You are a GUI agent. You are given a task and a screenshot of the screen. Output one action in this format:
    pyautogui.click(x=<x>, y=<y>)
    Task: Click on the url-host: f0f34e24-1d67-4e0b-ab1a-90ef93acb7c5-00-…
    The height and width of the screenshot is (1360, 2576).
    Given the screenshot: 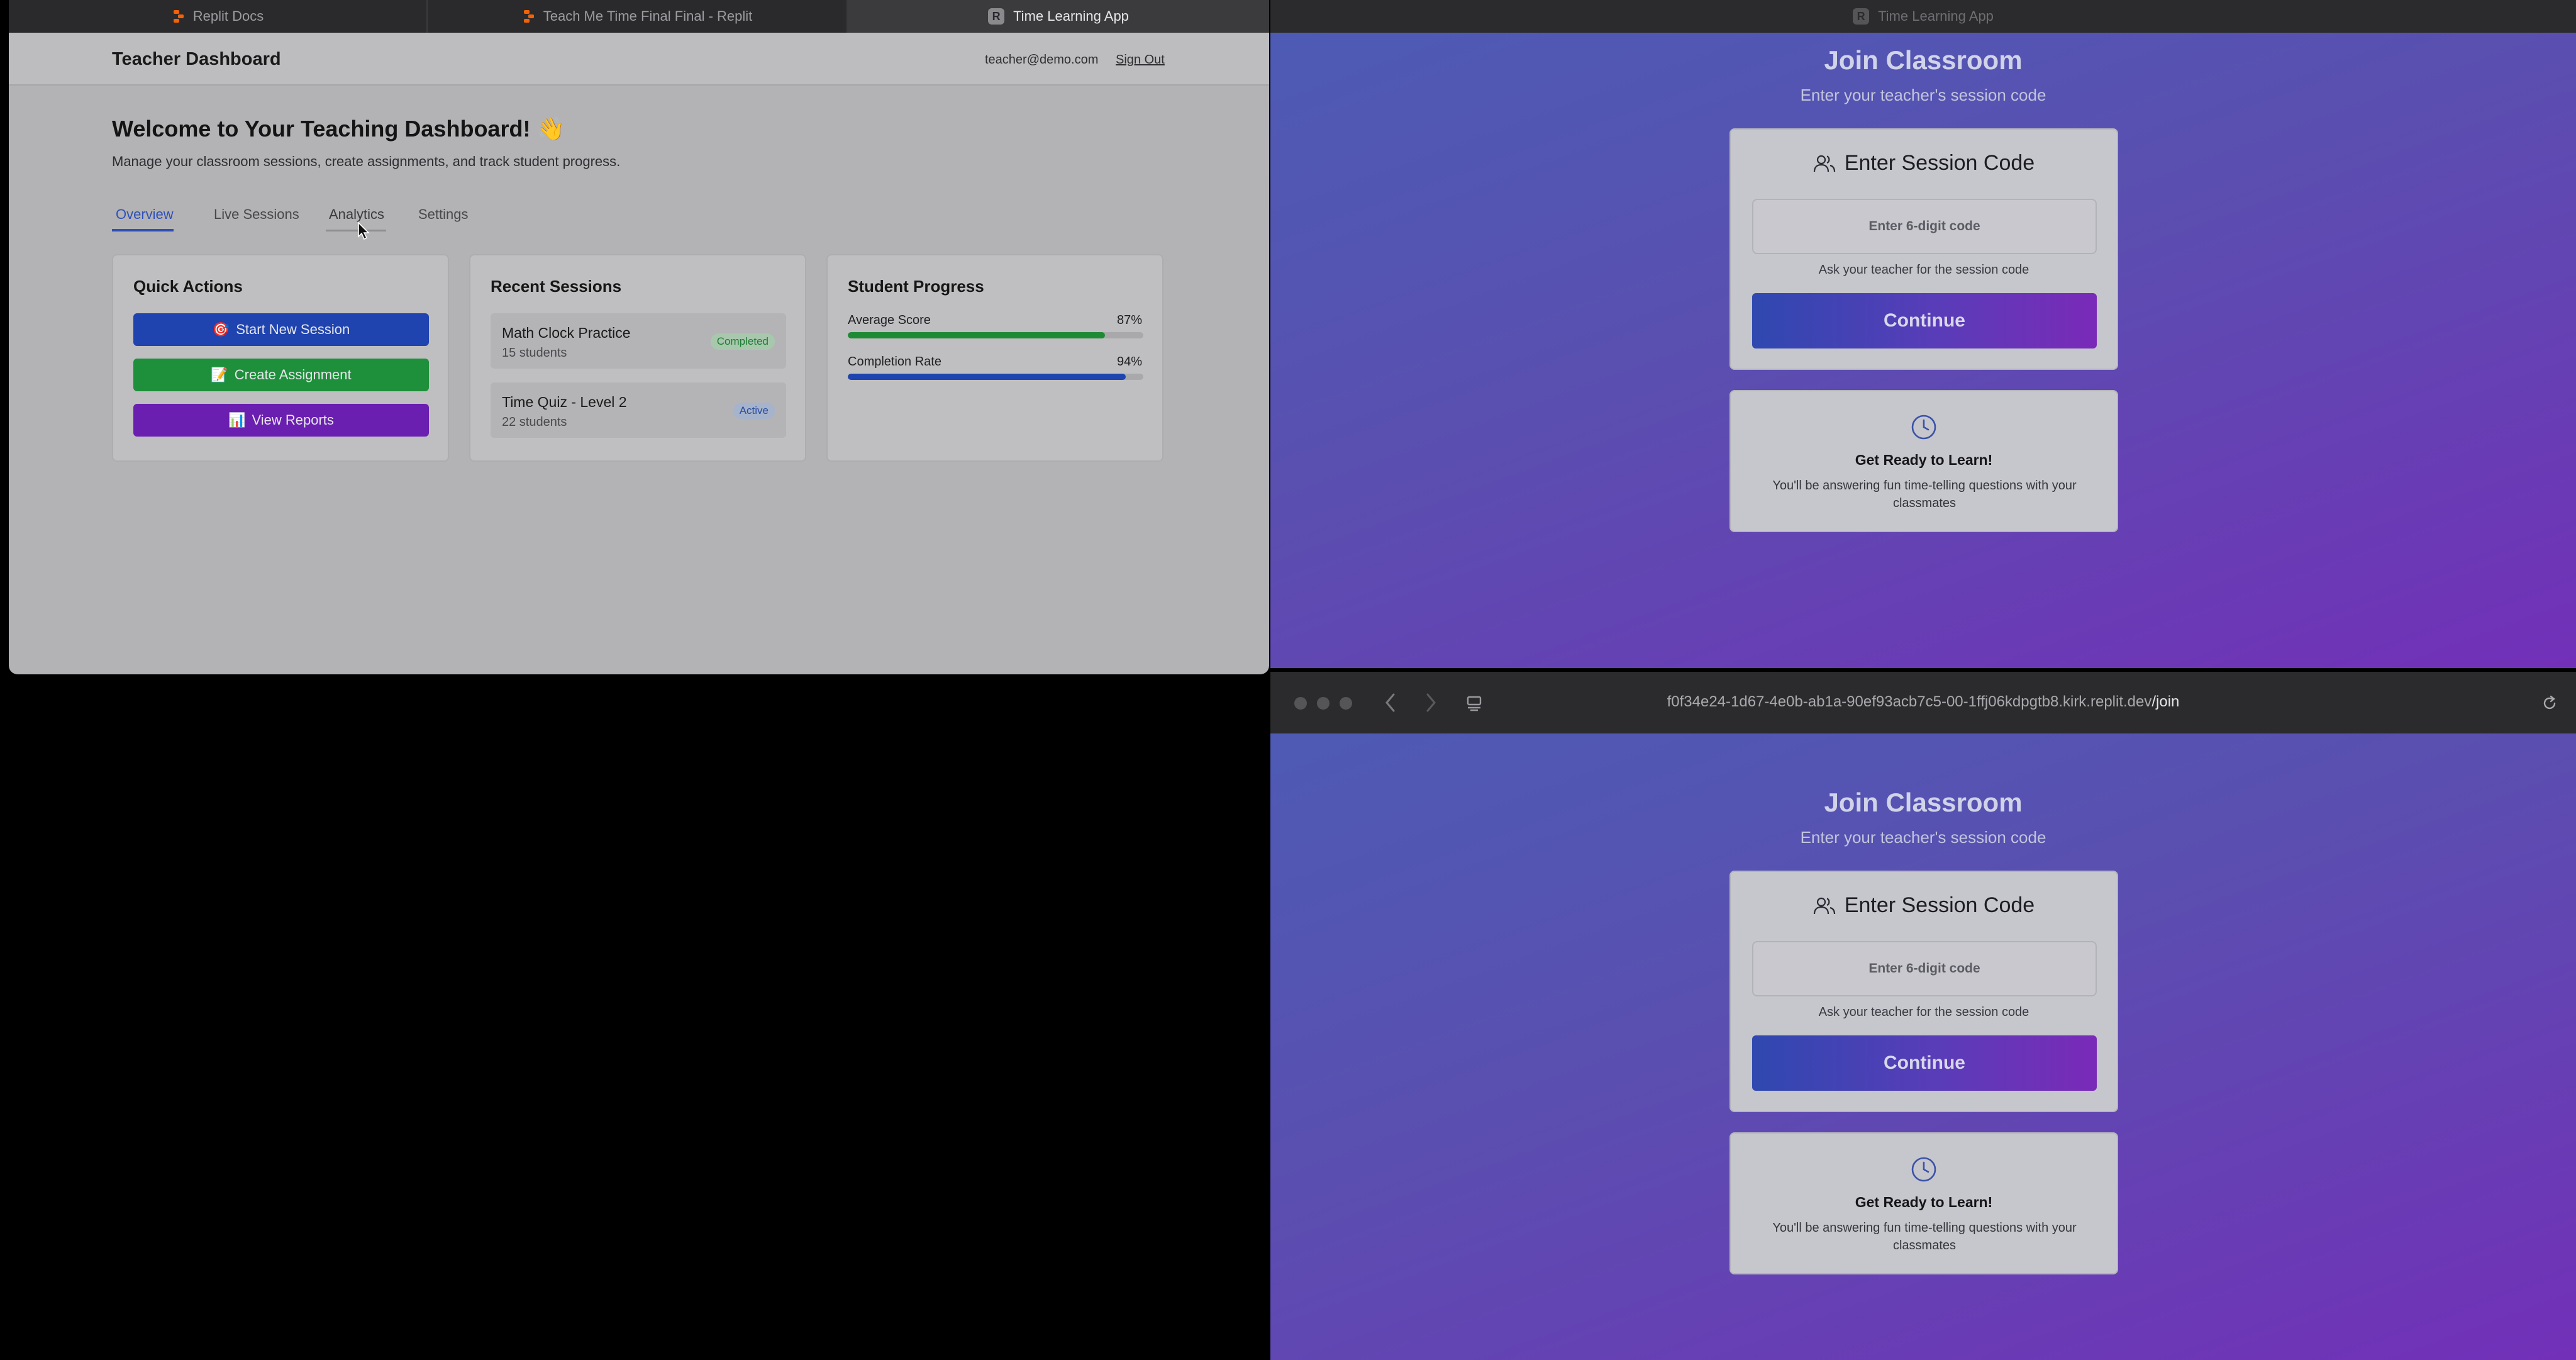 What is the action you would take?
    pyautogui.click(x=1909, y=702)
    